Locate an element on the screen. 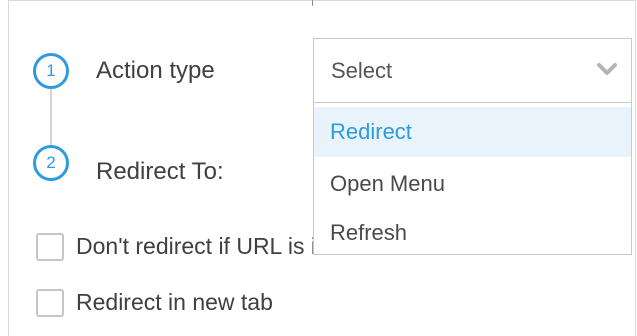 This screenshot has height=336, width=637. action-type-label: Action type is located at coordinates (155, 70).